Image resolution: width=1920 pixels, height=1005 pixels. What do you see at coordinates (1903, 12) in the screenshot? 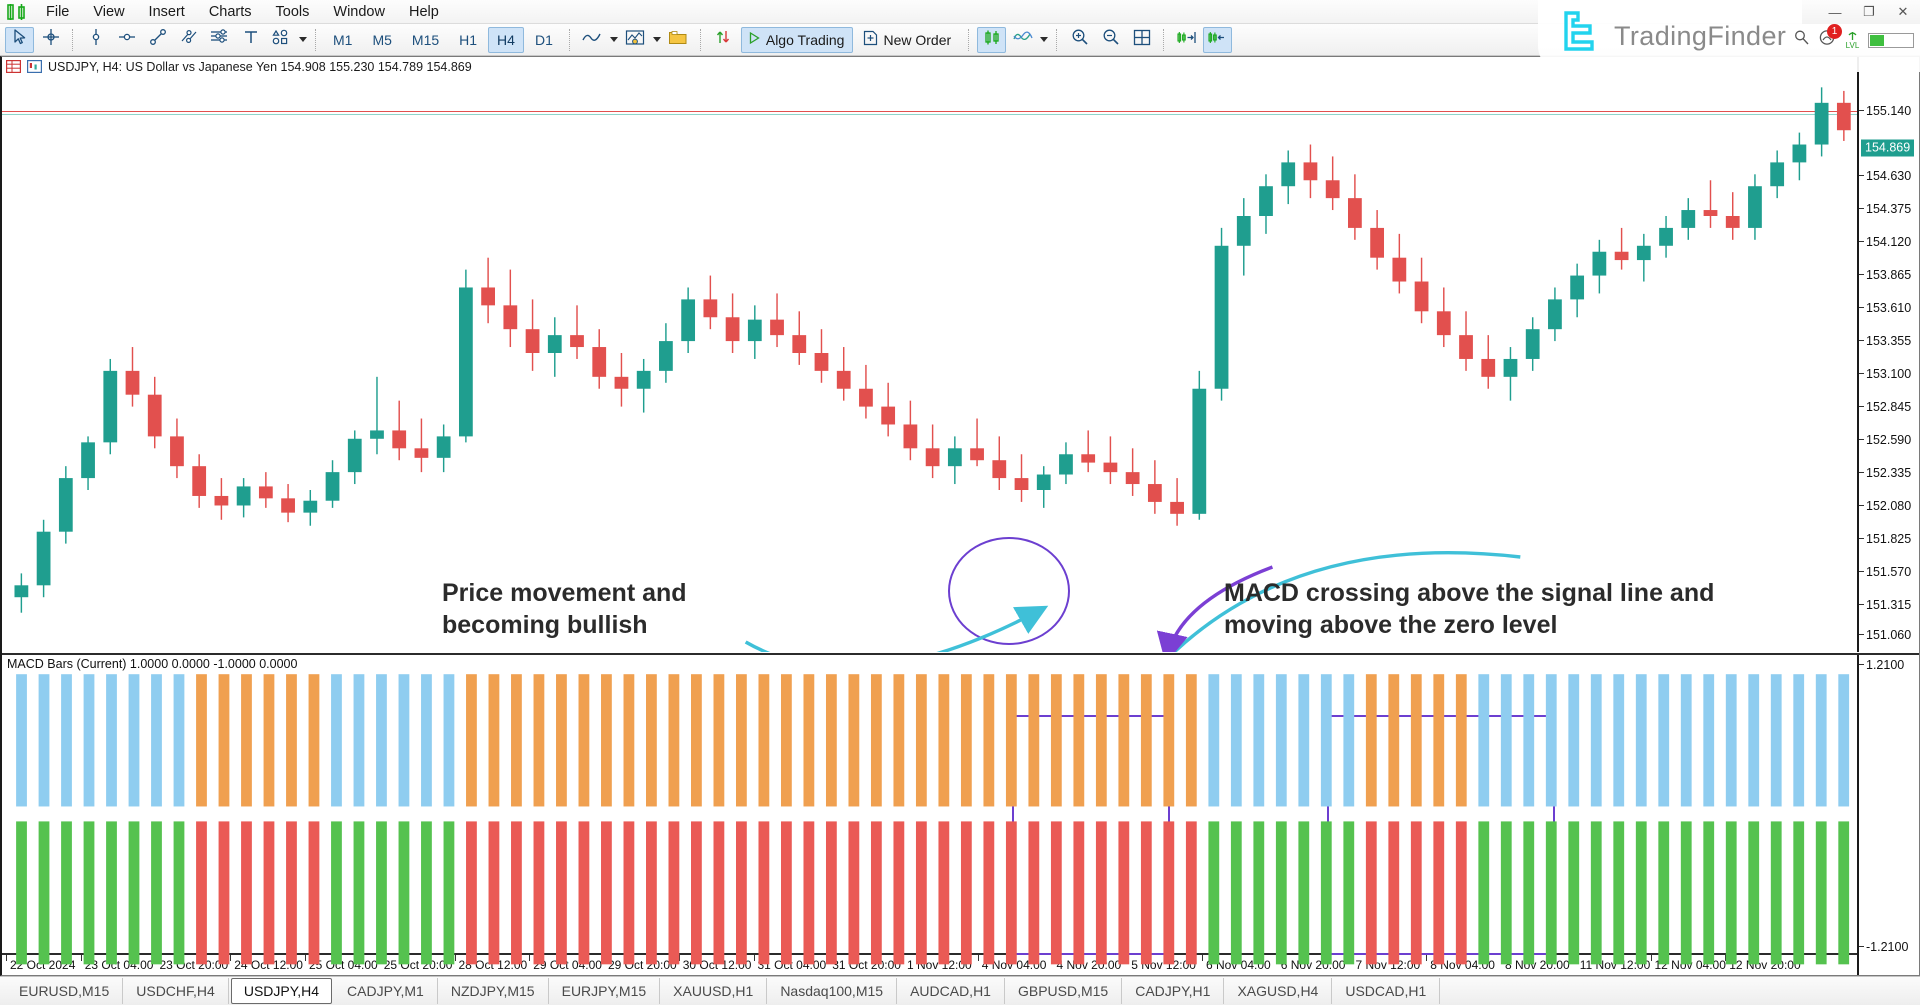
I see `close-button: ✕` at bounding box center [1903, 12].